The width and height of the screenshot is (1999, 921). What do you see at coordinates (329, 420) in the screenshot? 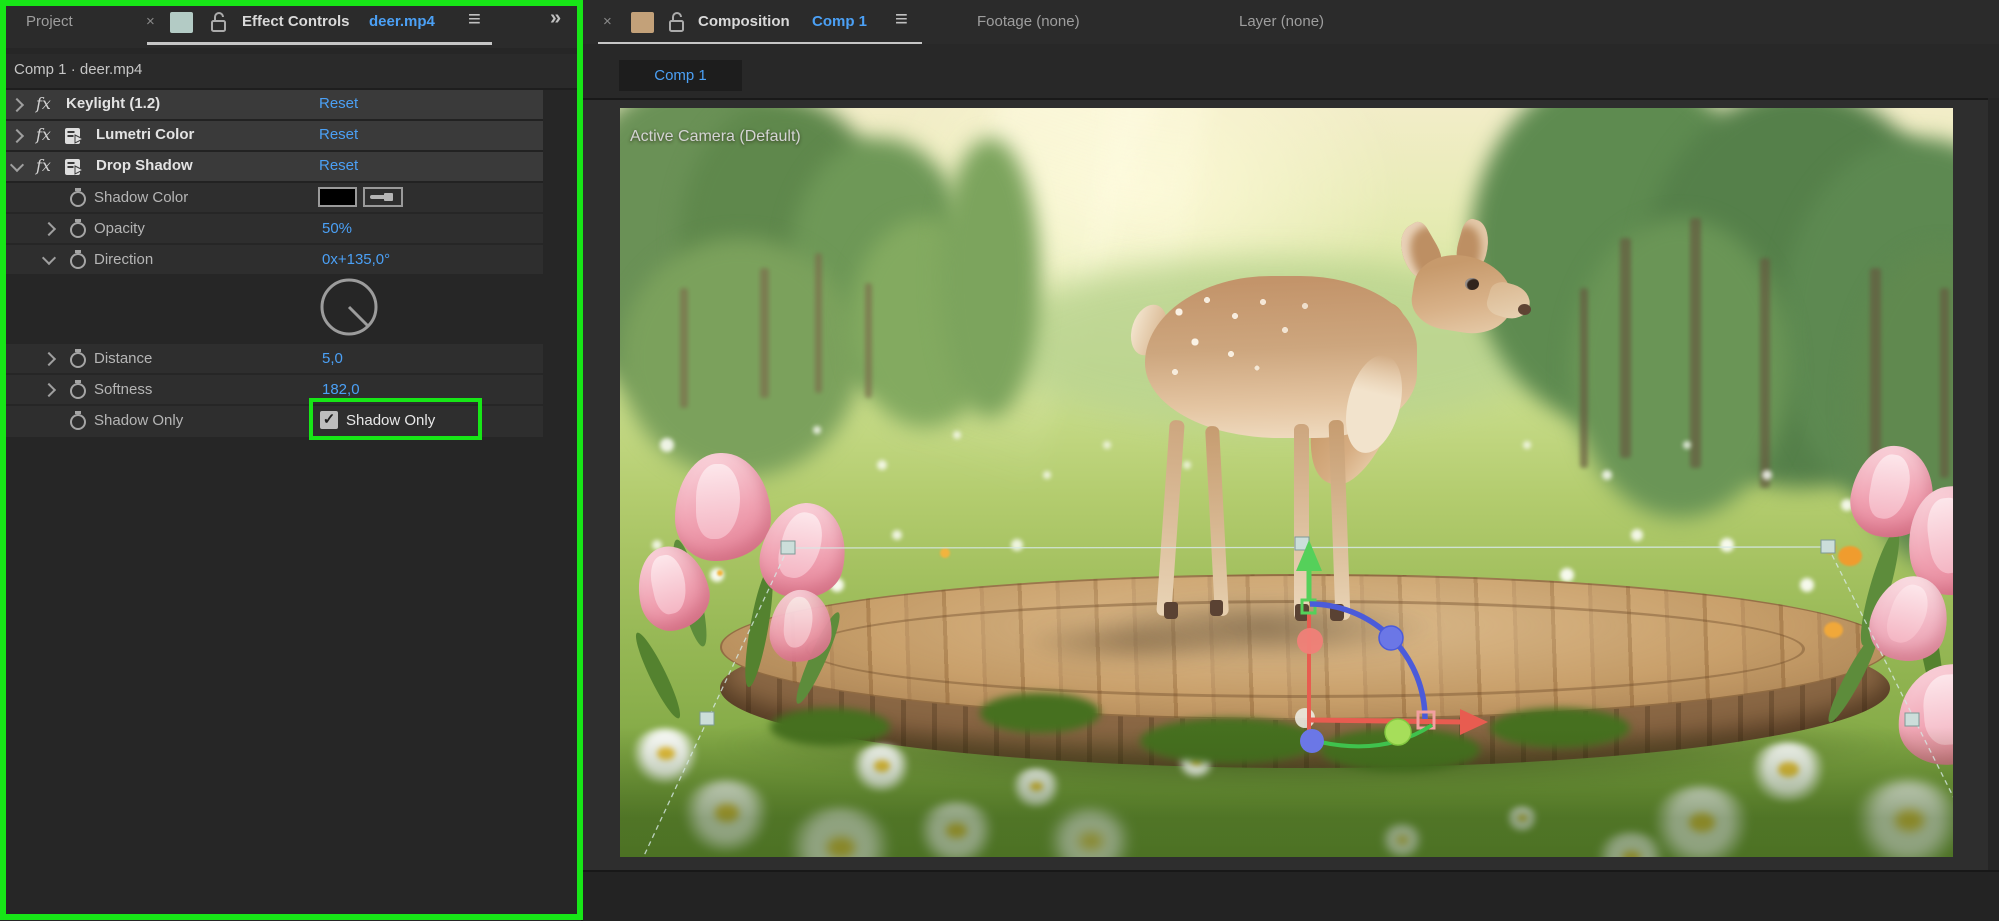
I see `shadow-only-checkbox: ✓` at bounding box center [329, 420].